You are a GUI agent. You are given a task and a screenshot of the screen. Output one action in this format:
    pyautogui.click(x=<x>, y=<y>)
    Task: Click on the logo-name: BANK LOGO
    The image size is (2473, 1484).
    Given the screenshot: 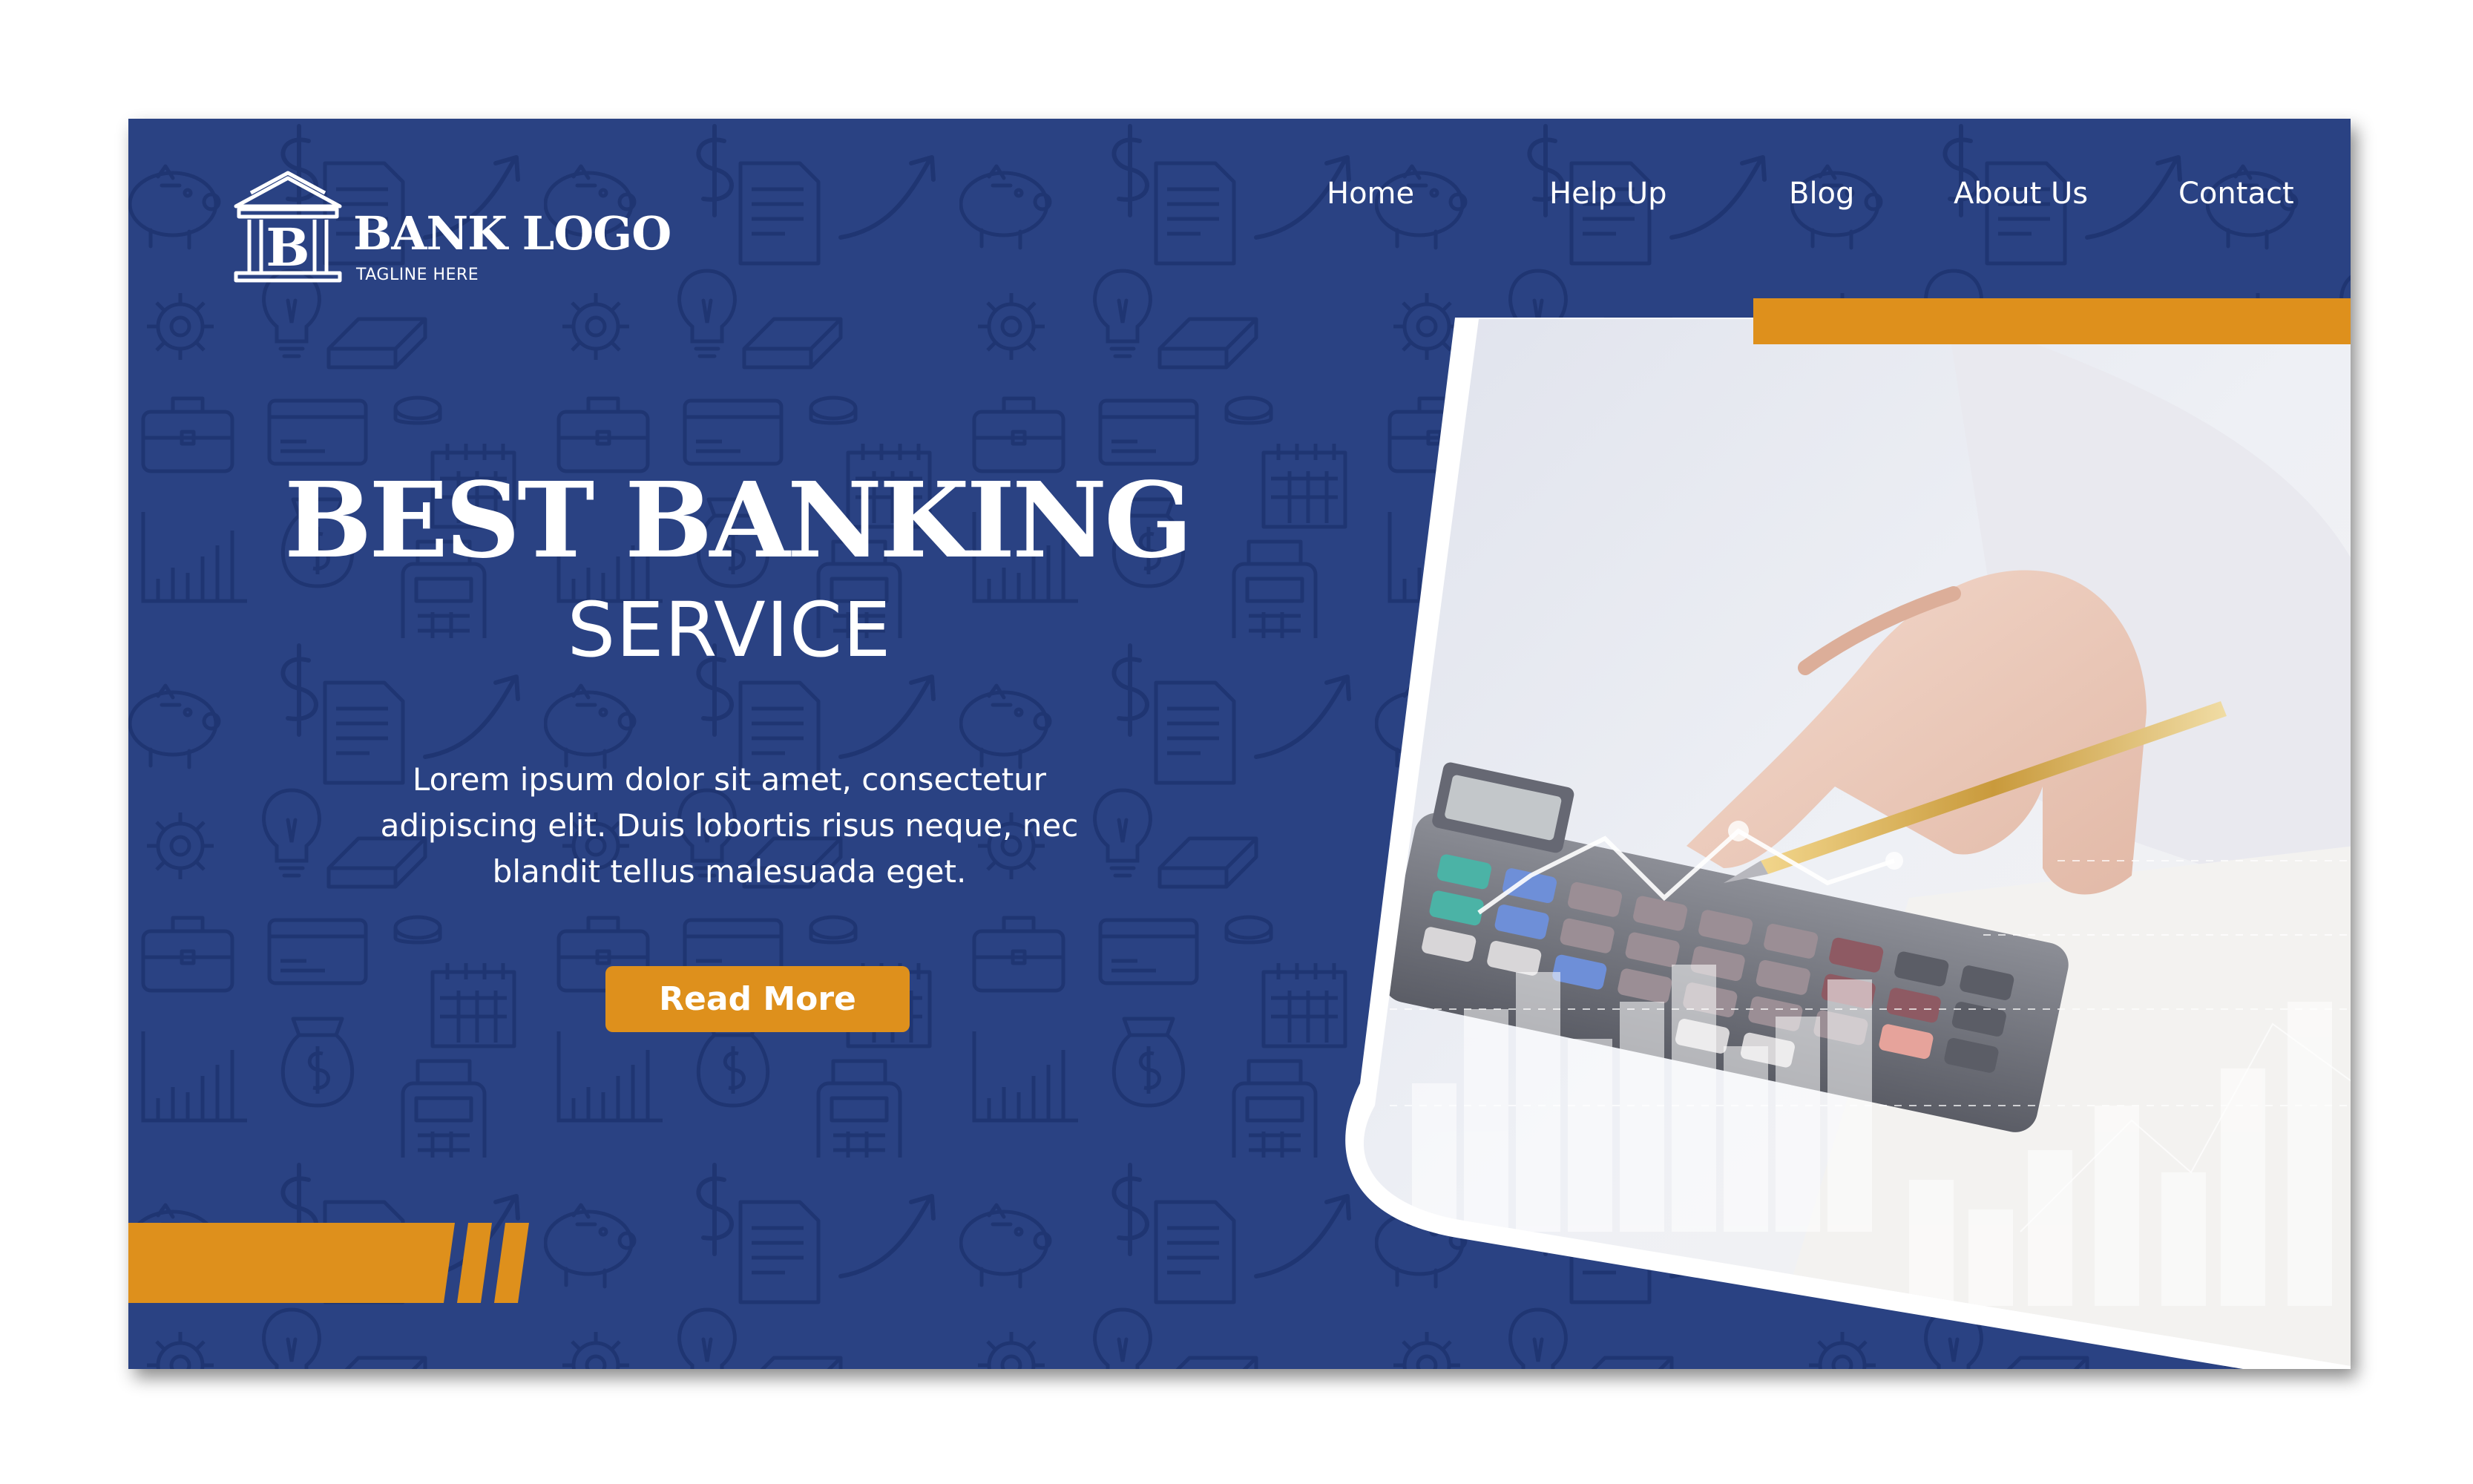 What is the action you would take?
    pyautogui.click(x=512, y=233)
    